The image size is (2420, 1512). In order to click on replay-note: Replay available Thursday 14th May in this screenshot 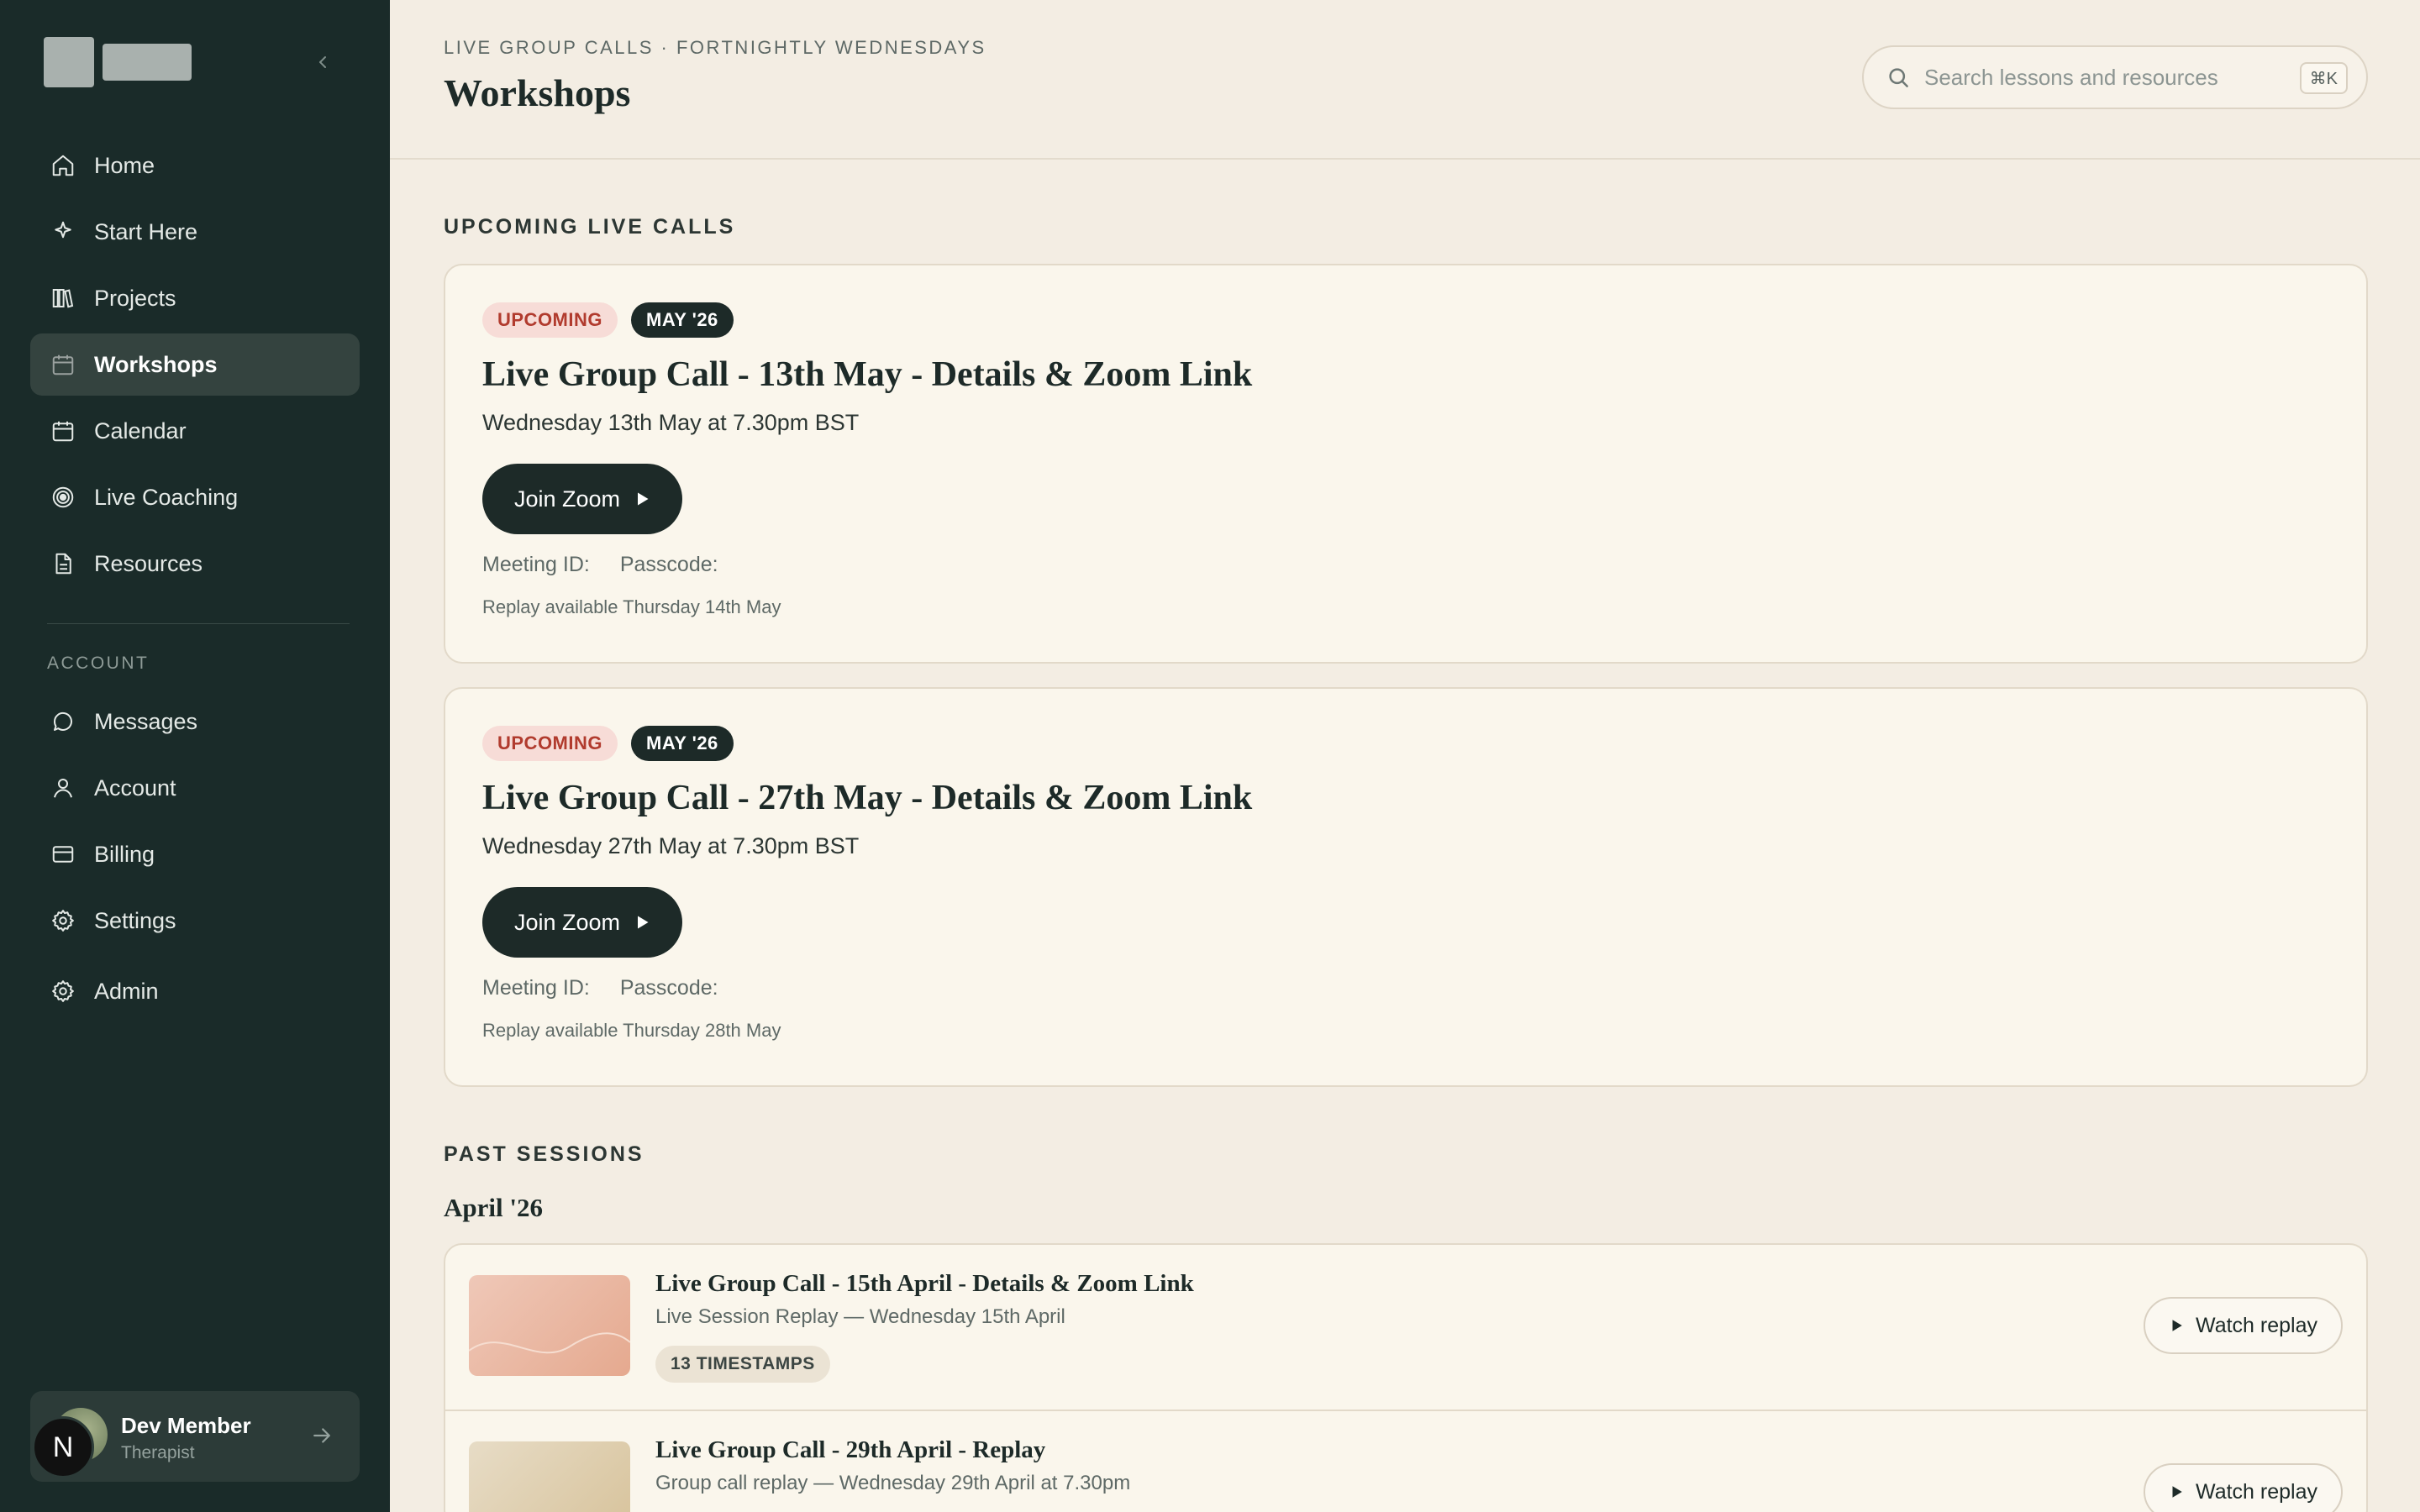, I will do `click(631, 606)`.